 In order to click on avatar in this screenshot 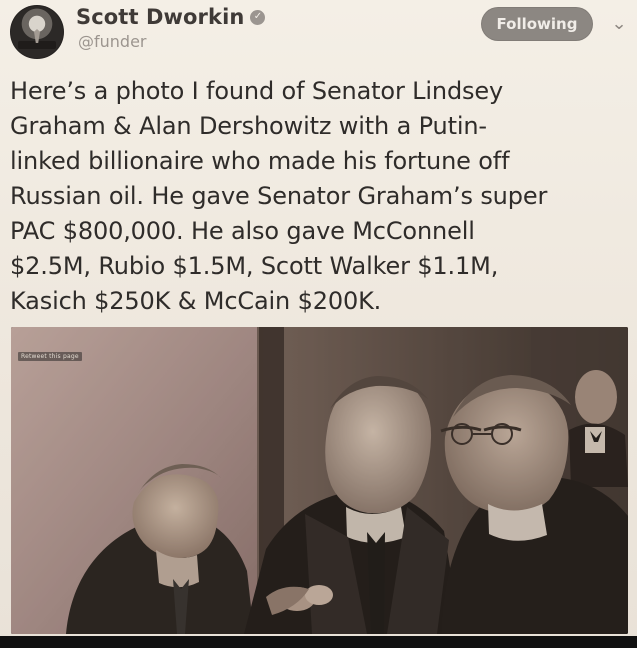, I will do `click(37, 32)`.